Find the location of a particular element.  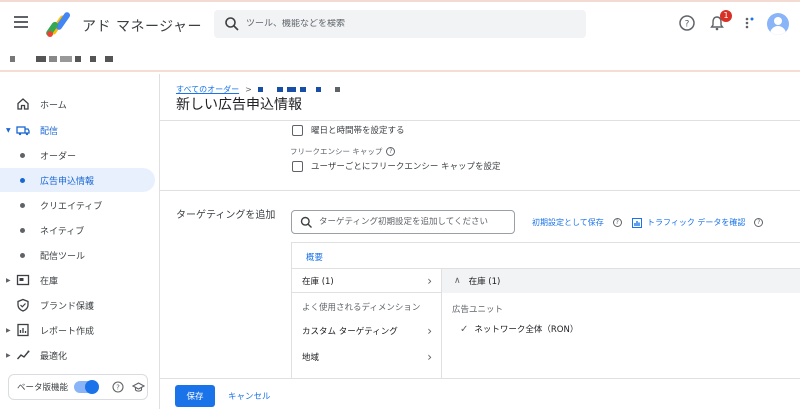

page-title: 新しい広告申込情報 is located at coordinates (239, 105).